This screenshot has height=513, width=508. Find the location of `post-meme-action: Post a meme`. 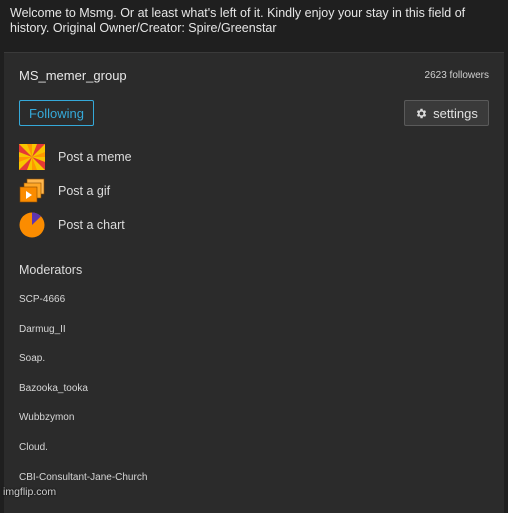

post-meme-action: Post a meme is located at coordinates (75, 157).